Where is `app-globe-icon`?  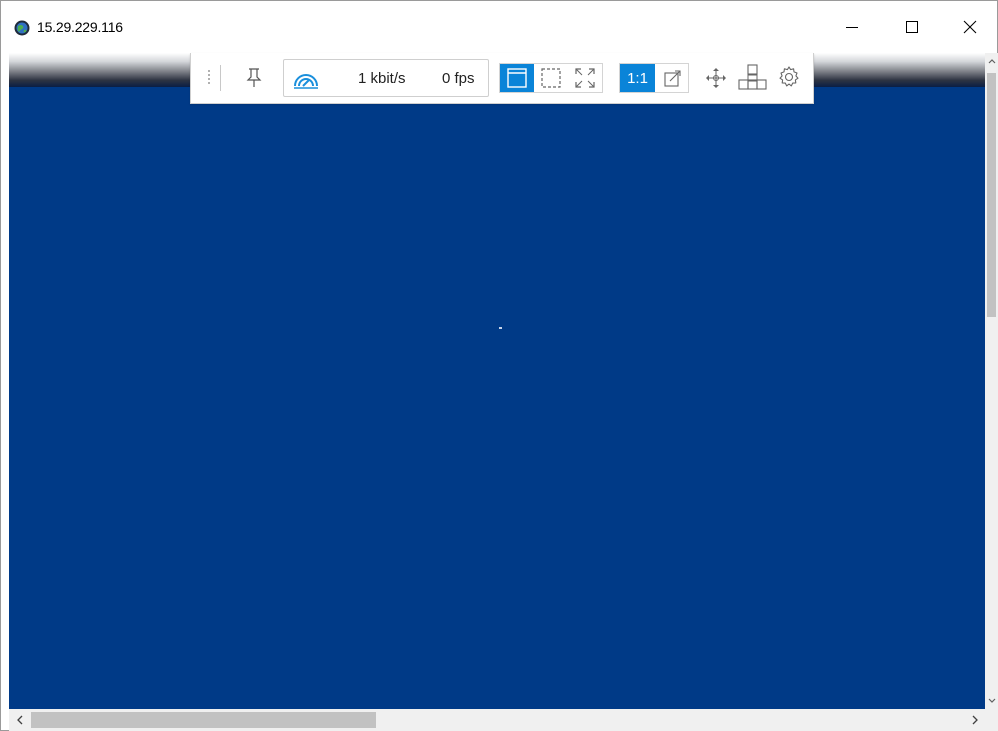 app-globe-icon is located at coordinates (22, 28).